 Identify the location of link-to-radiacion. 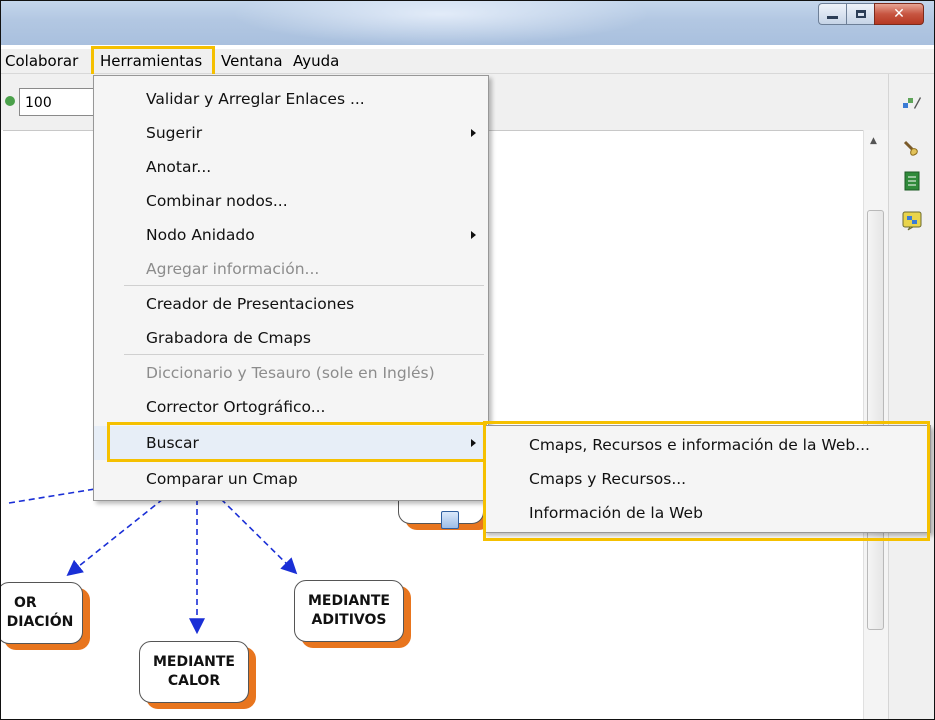
(115, 537).